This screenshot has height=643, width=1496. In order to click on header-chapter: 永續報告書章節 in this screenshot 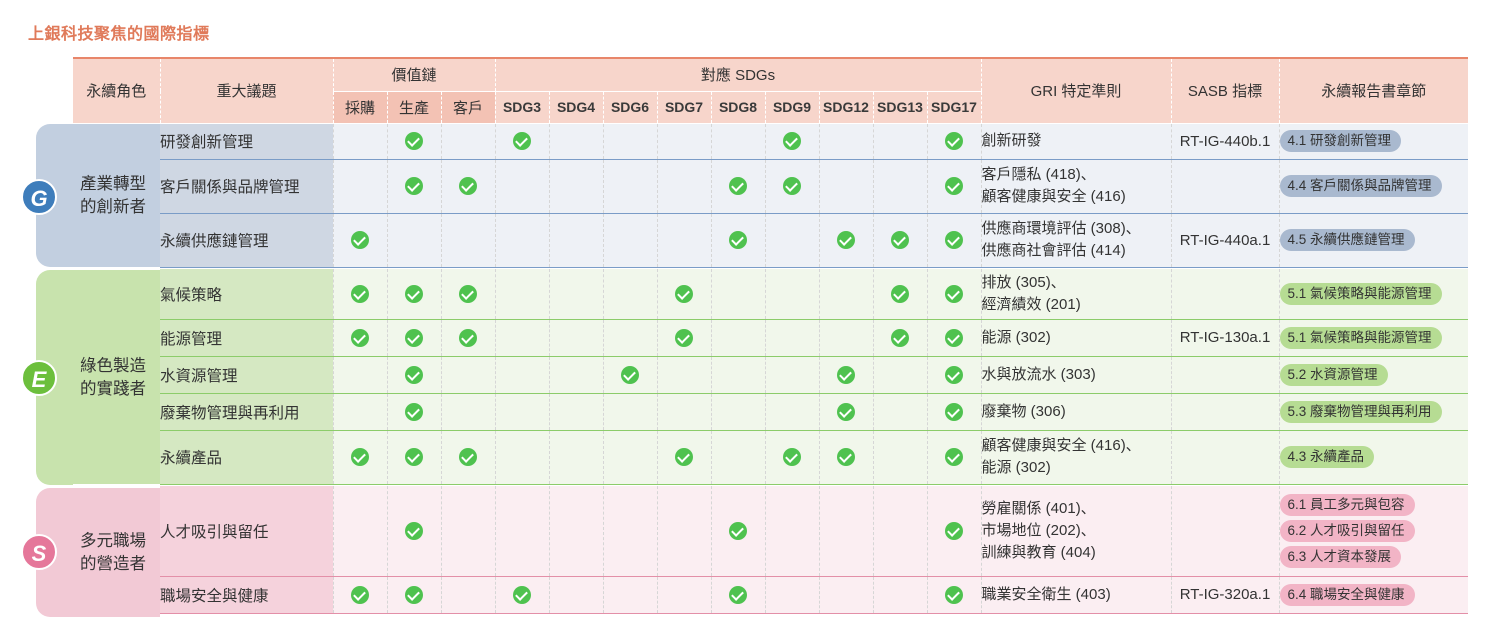, I will do `click(1373, 91)`.